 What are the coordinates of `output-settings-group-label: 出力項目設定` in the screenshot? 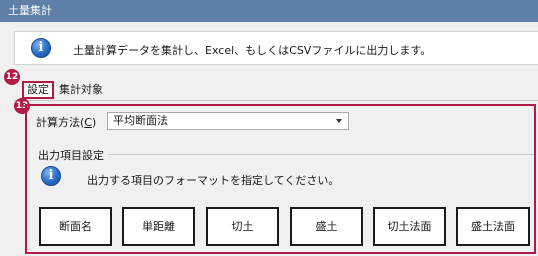 It's located at (72, 155).